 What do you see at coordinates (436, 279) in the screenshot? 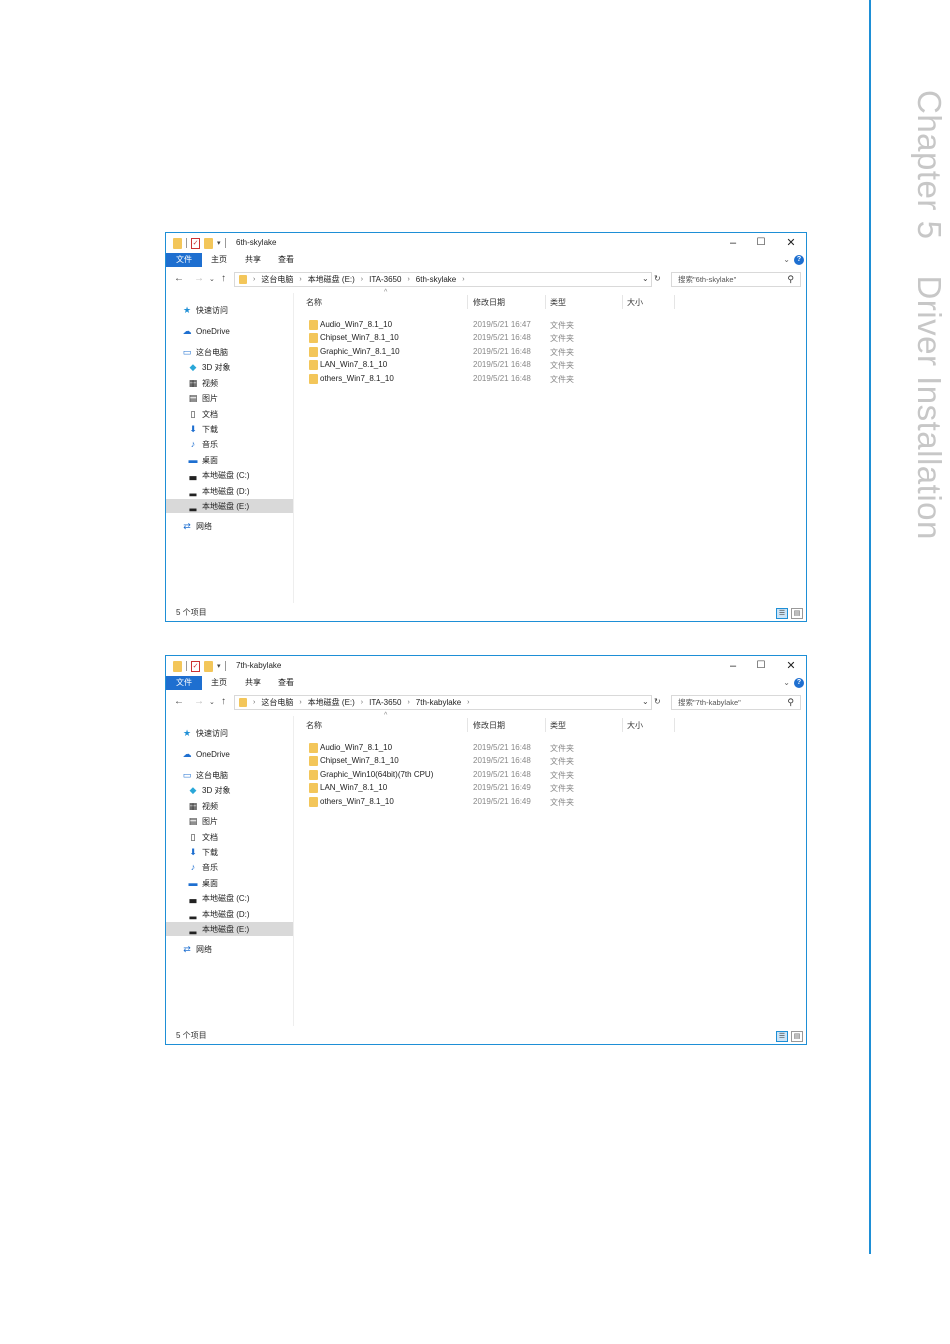
I see `breadcrumb-current: 6th-skylake` at bounding box center [436, 279].